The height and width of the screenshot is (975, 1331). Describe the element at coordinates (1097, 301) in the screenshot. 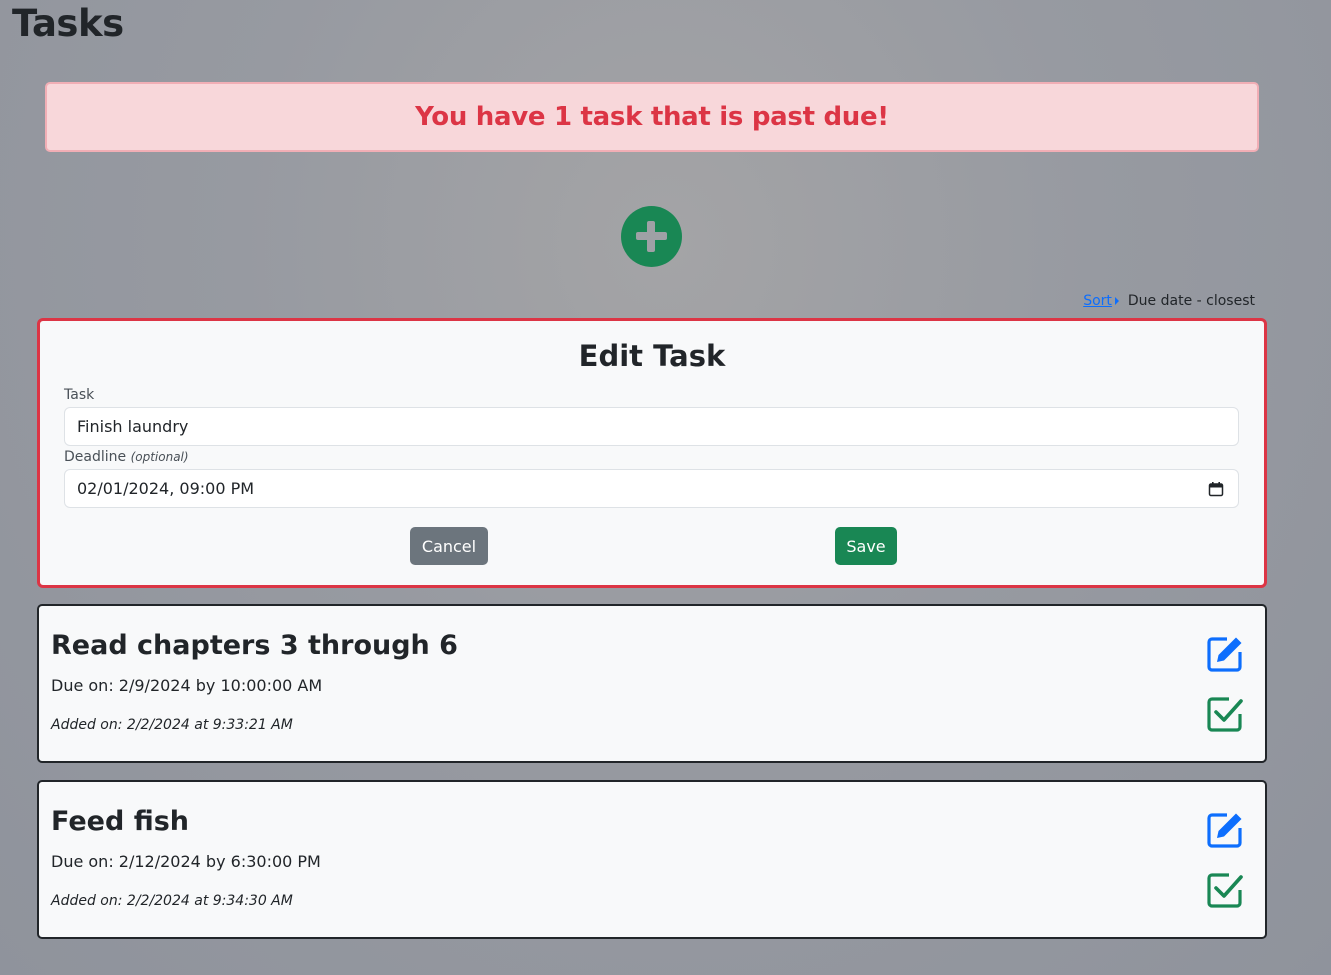

I see `sort-link: Sort` at that location.